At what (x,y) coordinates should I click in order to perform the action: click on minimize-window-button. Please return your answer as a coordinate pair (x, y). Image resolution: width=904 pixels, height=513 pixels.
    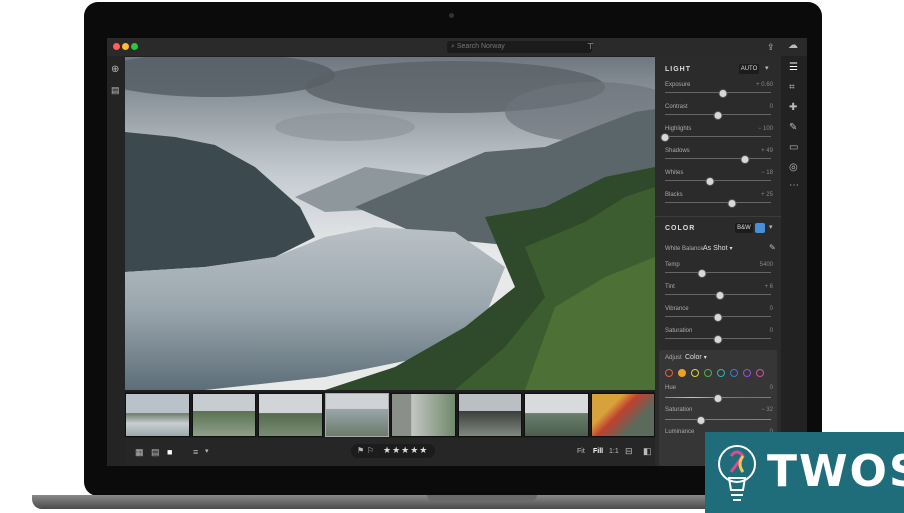
    Looking at the image, I should click on (125, 46).